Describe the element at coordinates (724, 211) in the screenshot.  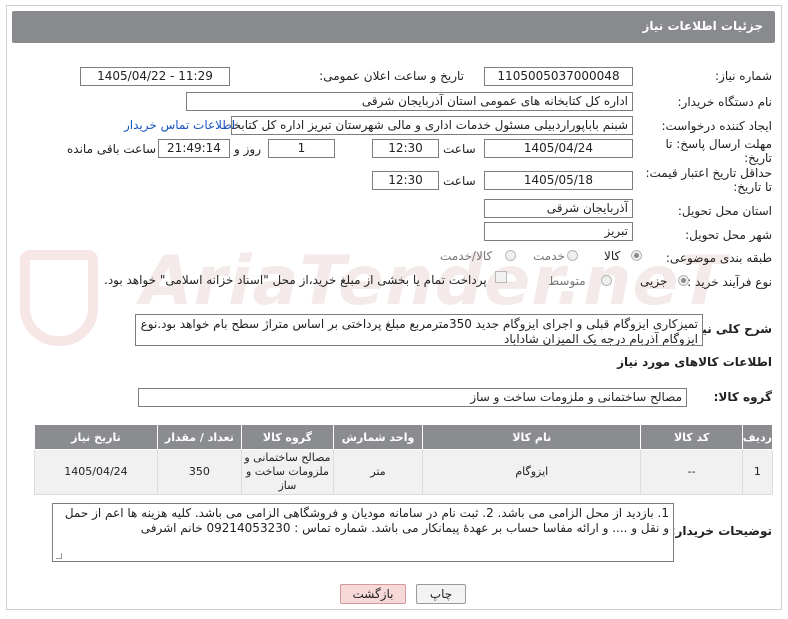
I see `province-label: استان محل تحویل:` at that location.